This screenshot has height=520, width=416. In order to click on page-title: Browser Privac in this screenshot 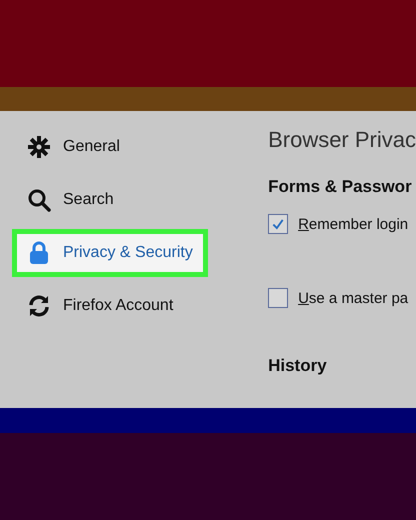, I will do `click(342, 140)`.